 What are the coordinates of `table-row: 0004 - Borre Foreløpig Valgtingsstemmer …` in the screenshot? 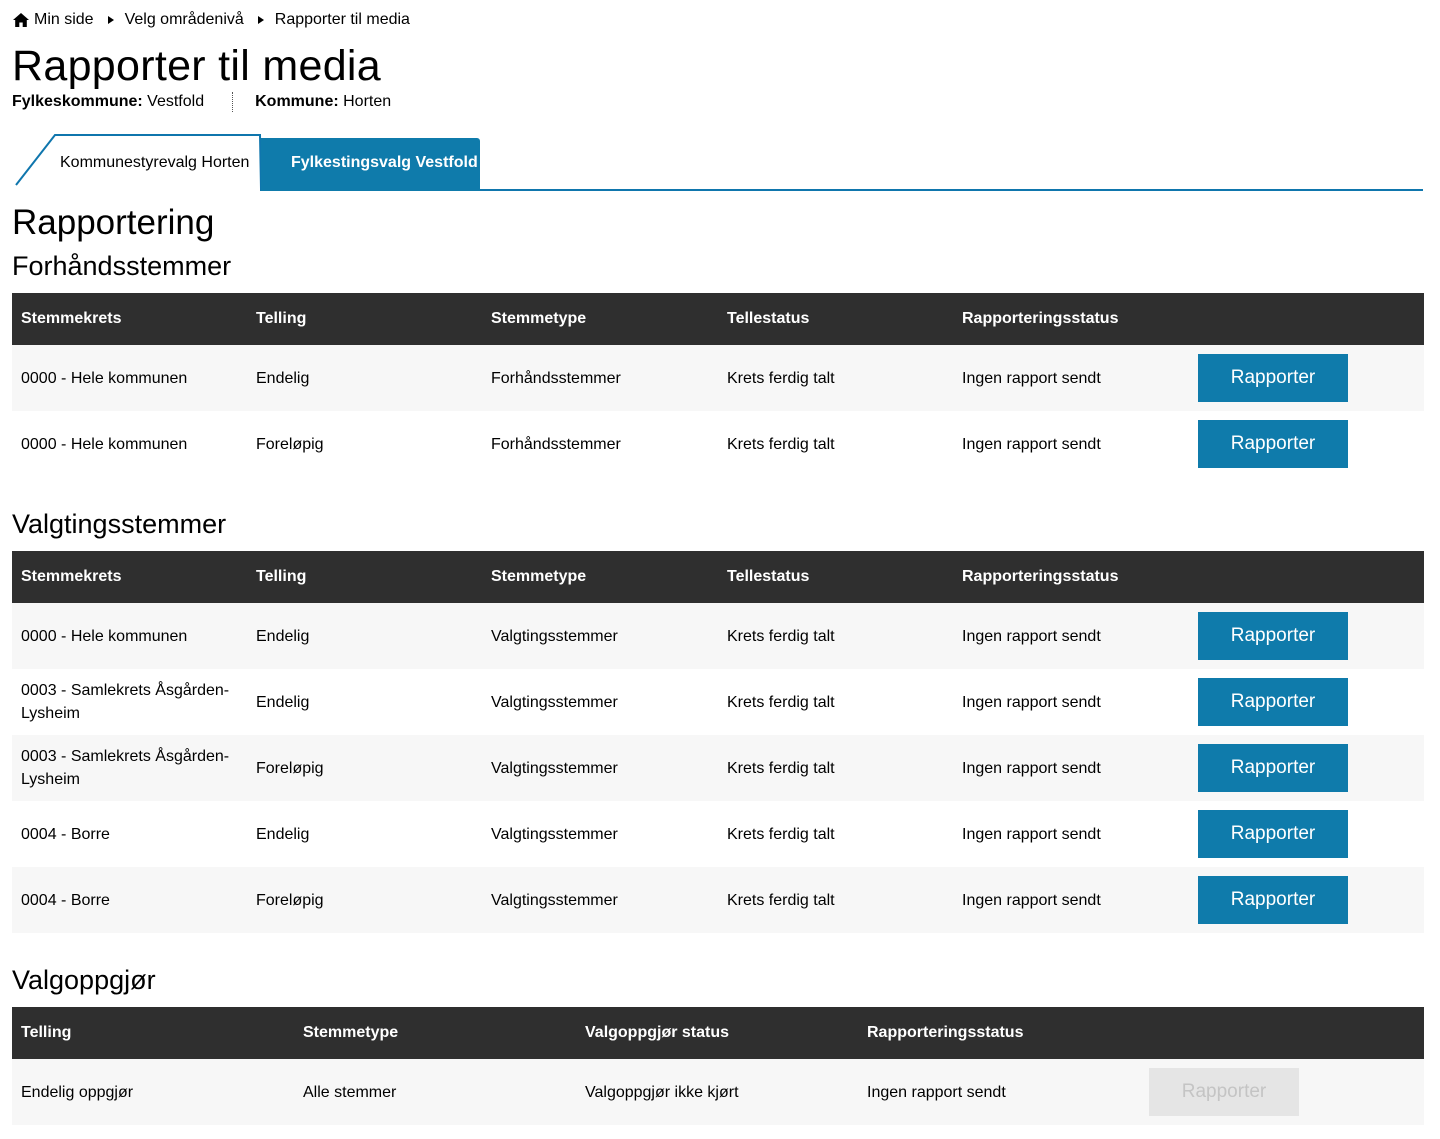 It's located at (718, 900).